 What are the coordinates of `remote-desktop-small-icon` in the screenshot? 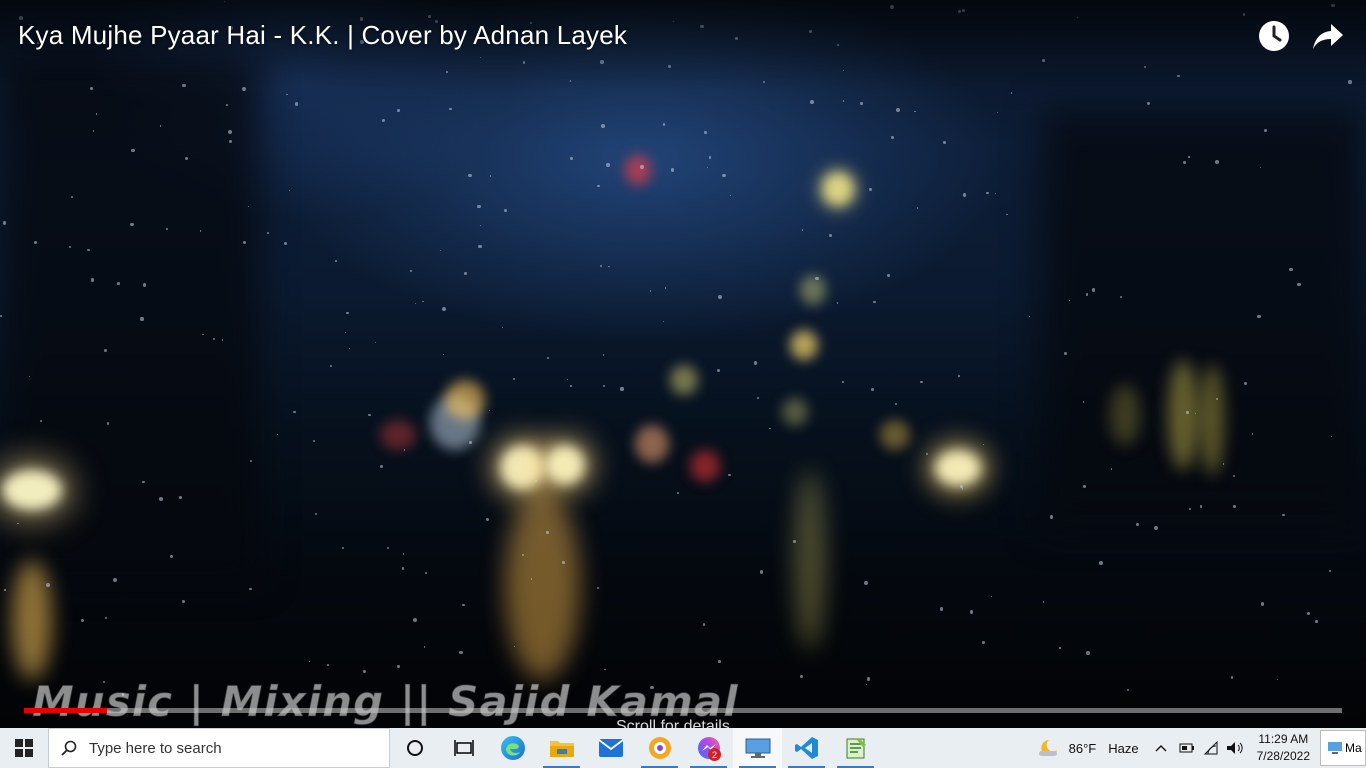 It's located at (1335, 748).